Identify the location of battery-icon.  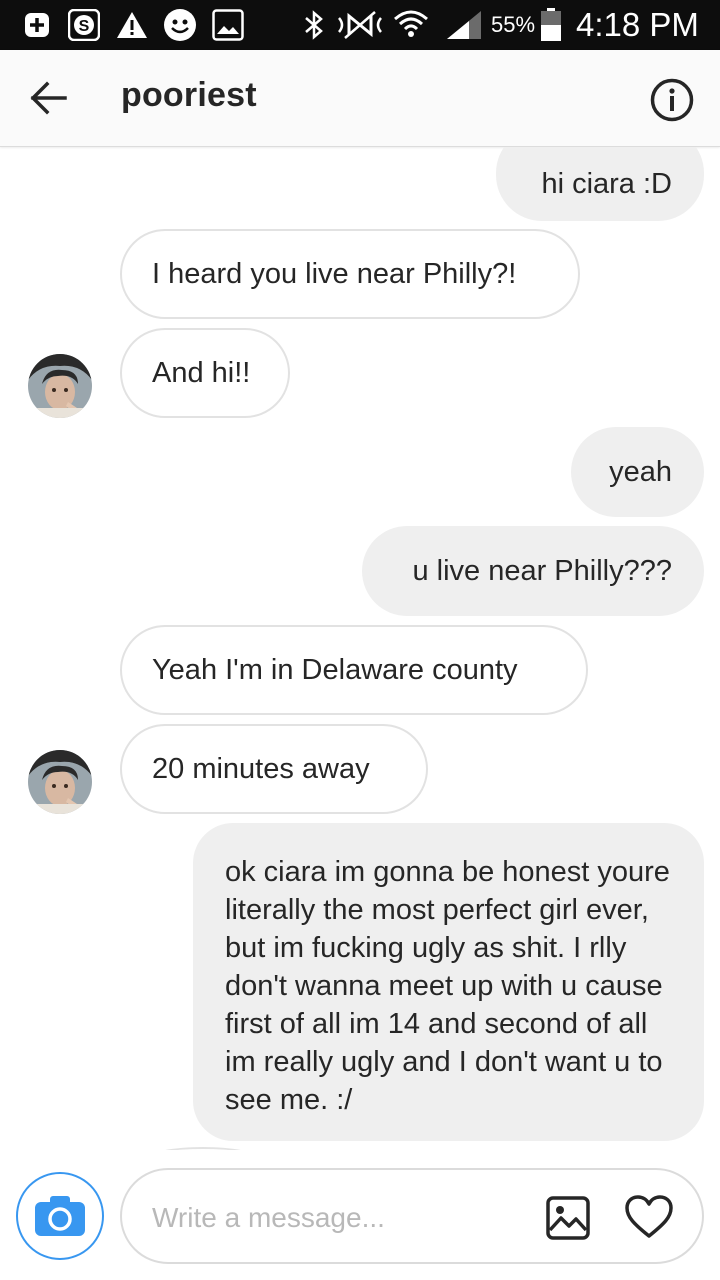
(551, 25).